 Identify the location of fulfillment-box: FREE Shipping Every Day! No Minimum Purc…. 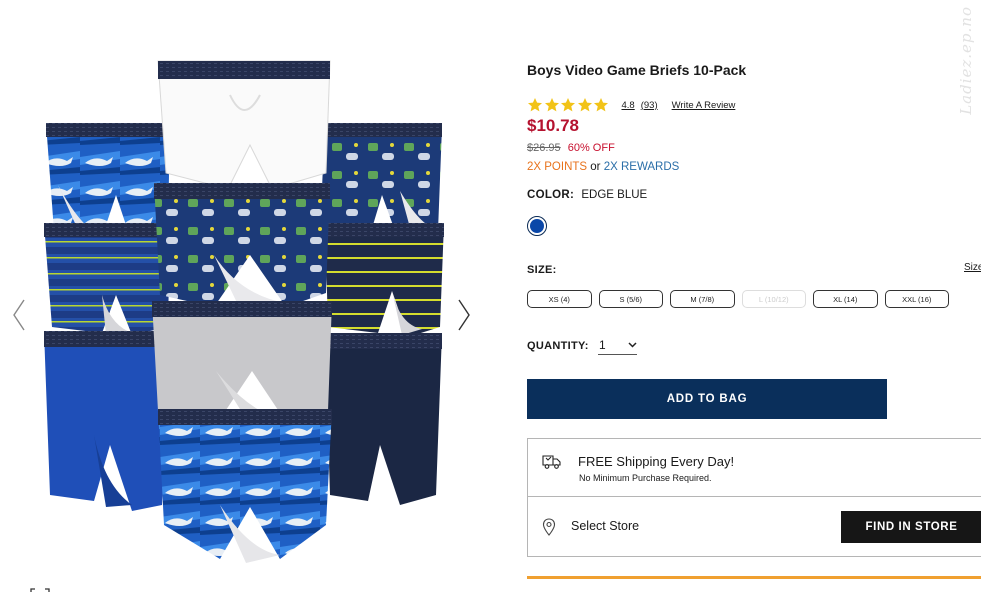
(754, 497).